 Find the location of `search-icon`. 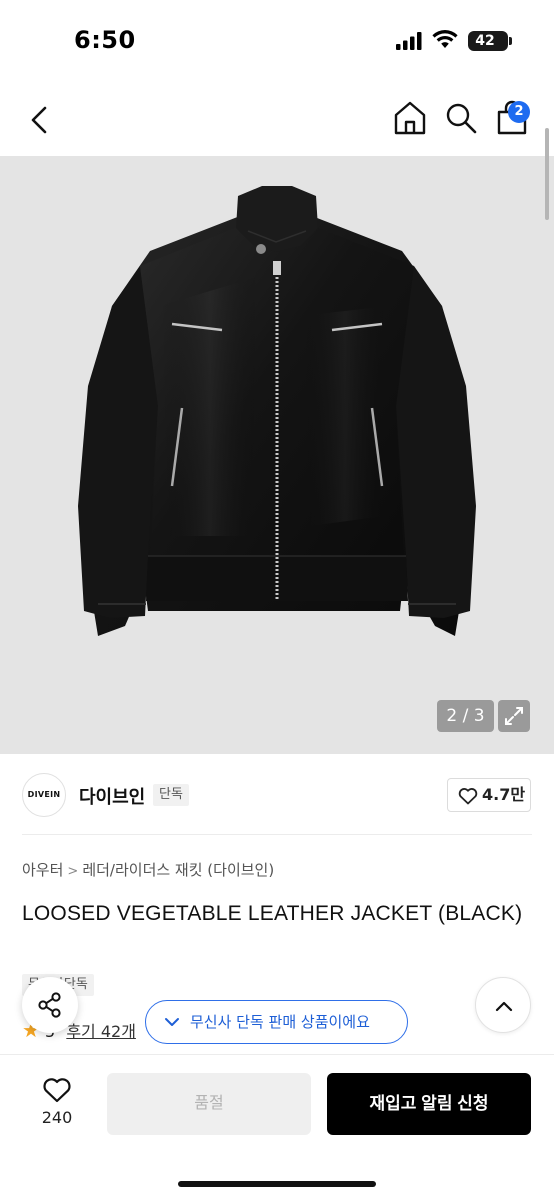

search-icon is located at coordinates (461, 118).